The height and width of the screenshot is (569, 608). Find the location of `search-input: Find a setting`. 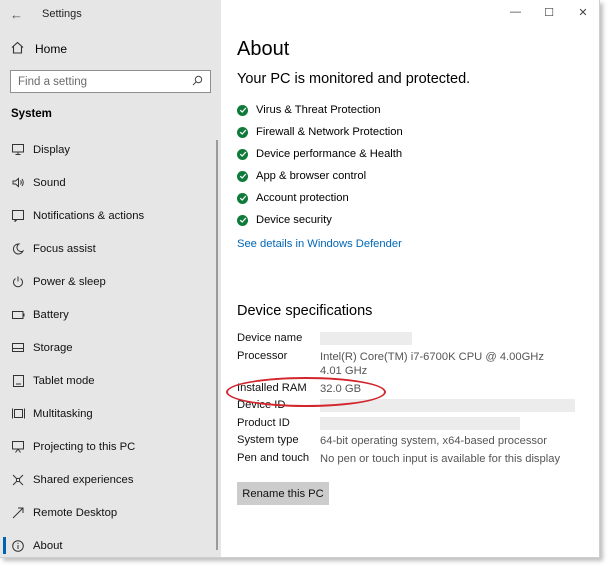

search-input: Find a setting is located at coordinates (110, 81).